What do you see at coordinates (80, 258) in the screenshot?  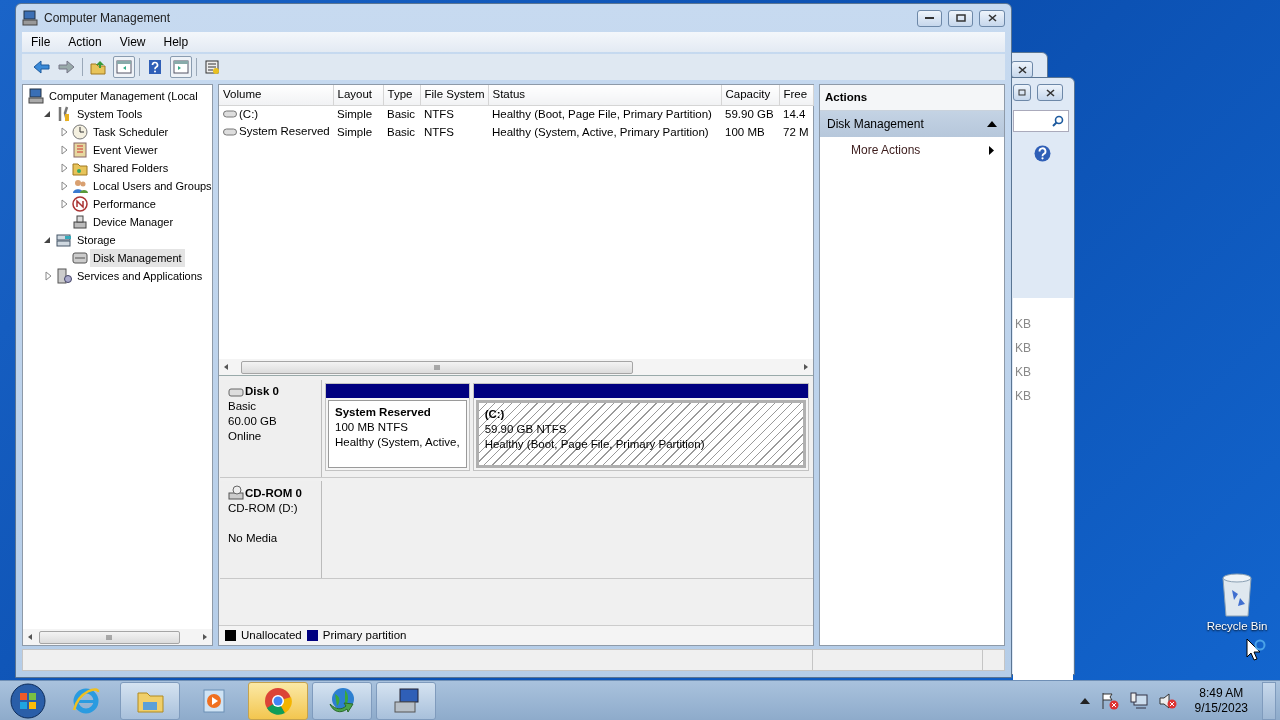 I see `disk-drive-icon` at bounding box center [80, 258].